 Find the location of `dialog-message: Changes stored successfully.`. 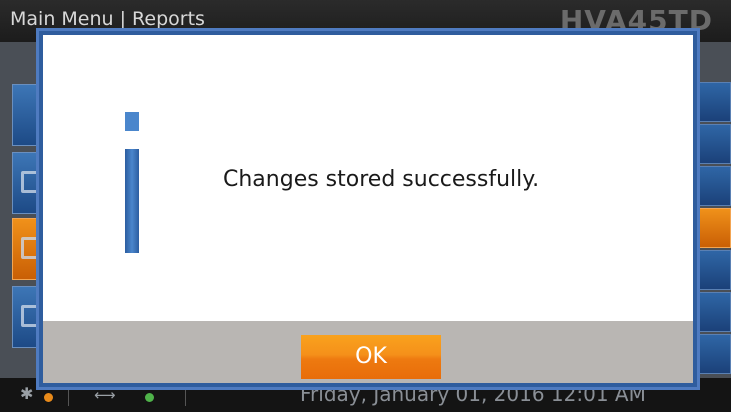

dialog-message: Changes stored successfully. is located at coordinates (381, 179).